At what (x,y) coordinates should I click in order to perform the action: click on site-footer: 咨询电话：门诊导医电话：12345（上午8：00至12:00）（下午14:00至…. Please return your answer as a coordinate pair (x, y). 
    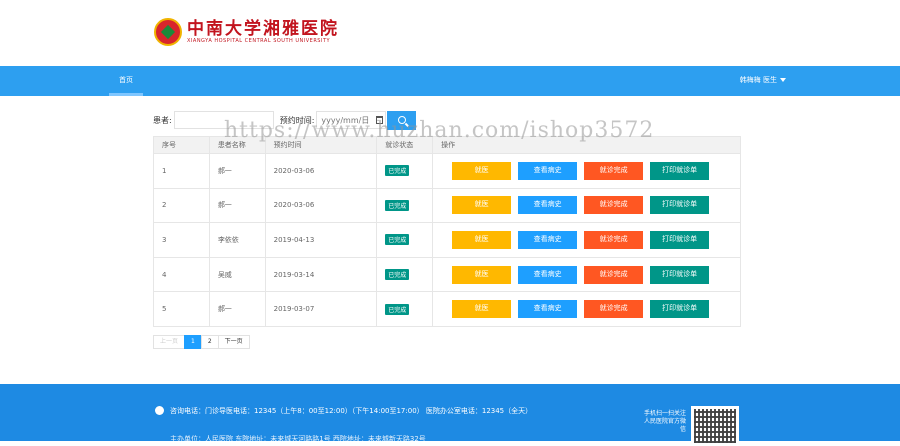
    Looking at the image, I should click on (450, 413).